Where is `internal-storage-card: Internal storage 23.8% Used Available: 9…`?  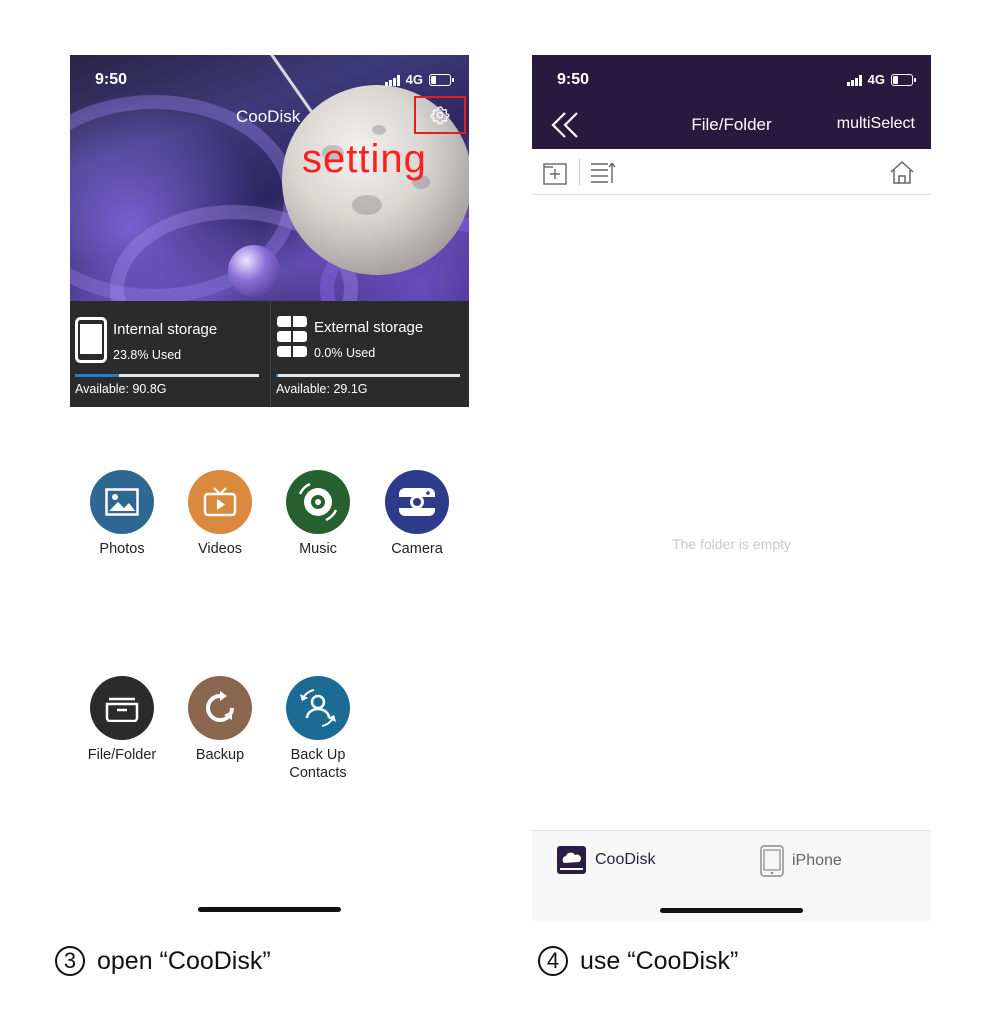 internal-storage-card: Internal storage 23.8% Used Available: 9… is located at coordinates (169, 354).